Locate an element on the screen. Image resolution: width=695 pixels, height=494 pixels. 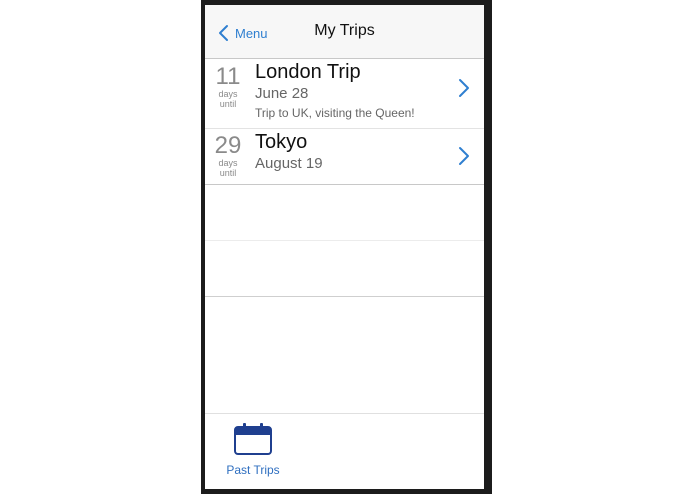
trip-date: June 28 is located at coordinates (282, 93).